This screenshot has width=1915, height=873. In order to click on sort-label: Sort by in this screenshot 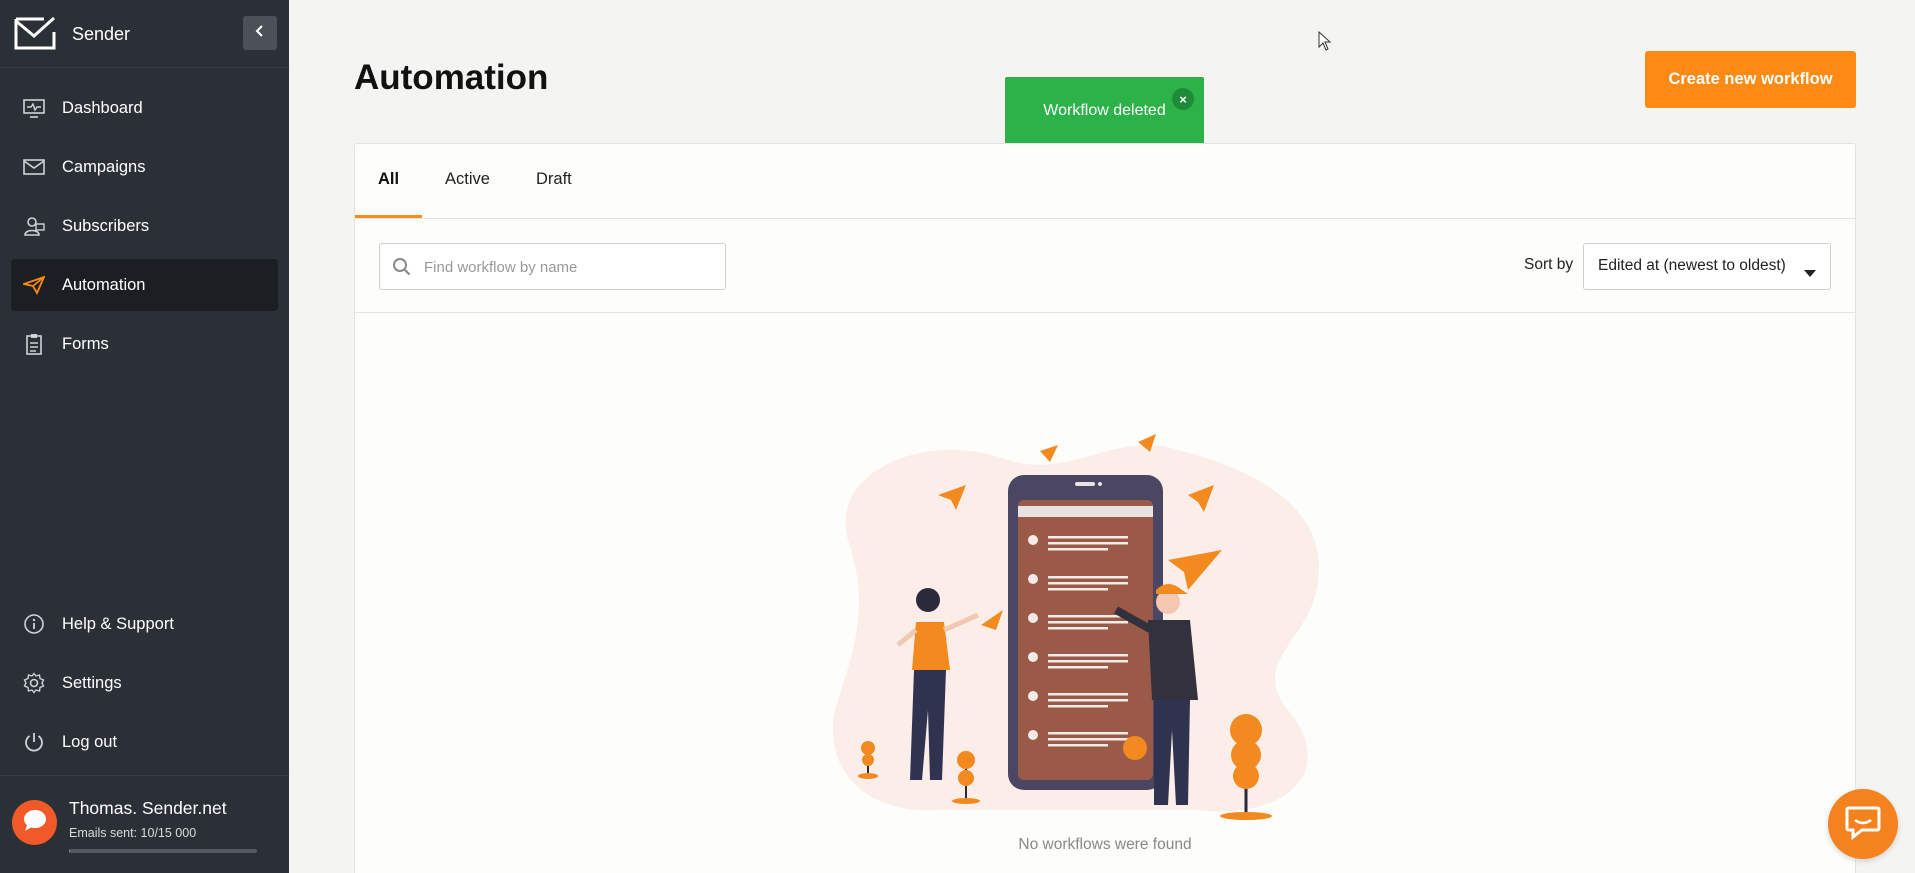, I will do `click(1549, 264)`.